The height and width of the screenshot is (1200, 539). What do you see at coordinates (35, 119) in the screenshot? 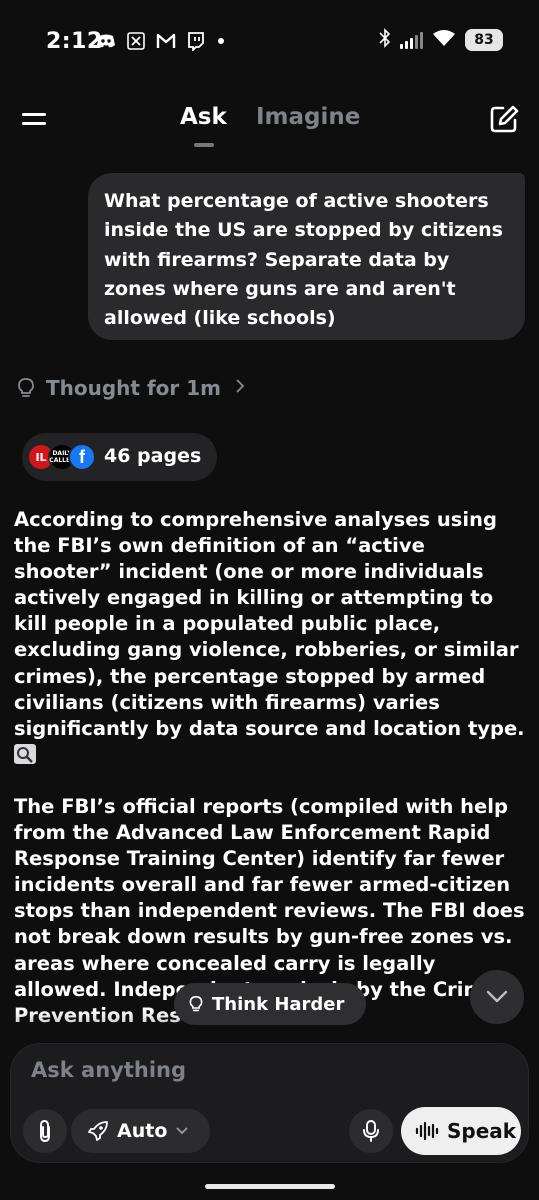
I see `menu-button` at bounding box center [35, 119].